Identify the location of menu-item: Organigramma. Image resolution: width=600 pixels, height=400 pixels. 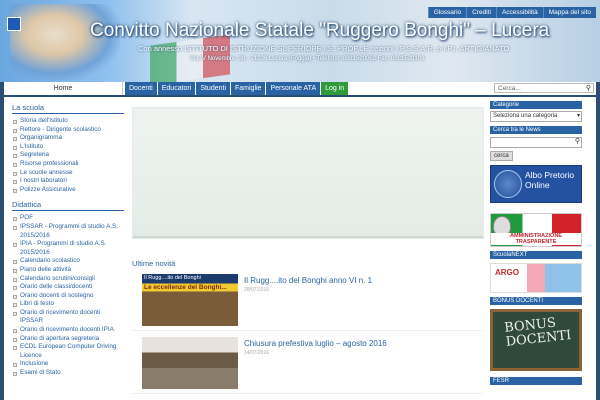
(68, 138).